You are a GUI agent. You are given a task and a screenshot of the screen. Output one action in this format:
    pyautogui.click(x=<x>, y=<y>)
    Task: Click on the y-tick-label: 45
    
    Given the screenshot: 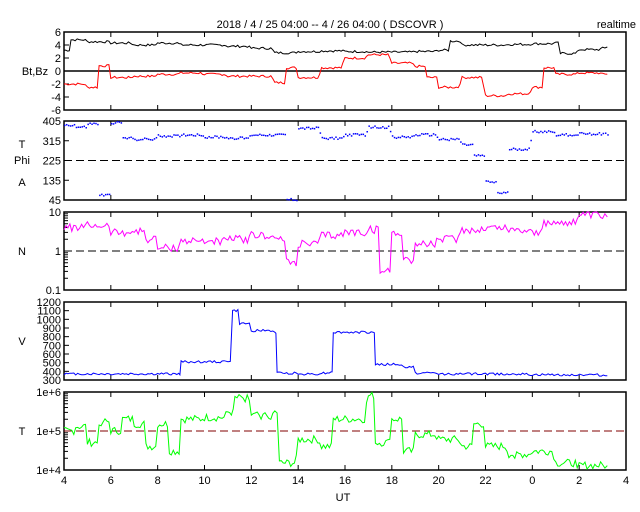 What is the action you would take?
    pyautogui.click(x=55, y=201)
    